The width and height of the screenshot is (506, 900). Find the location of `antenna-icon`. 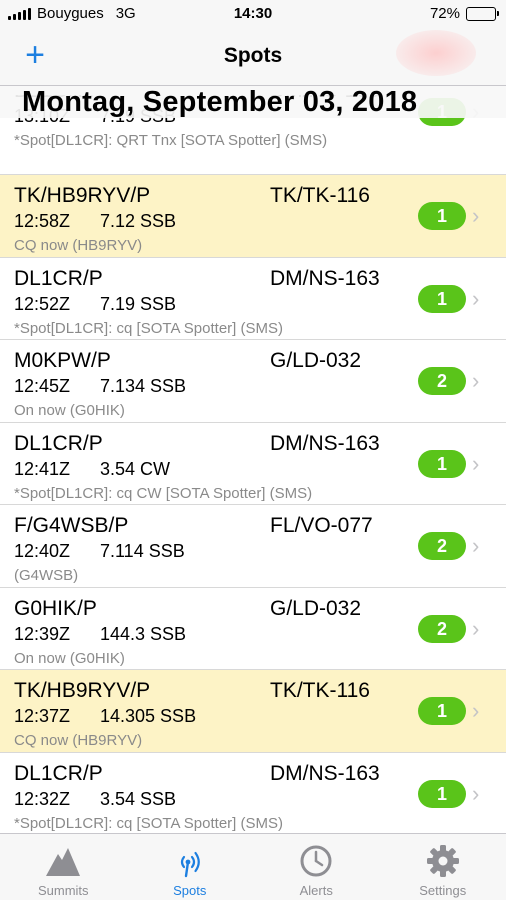

antenna-icon is located at coordinates (190, 864).